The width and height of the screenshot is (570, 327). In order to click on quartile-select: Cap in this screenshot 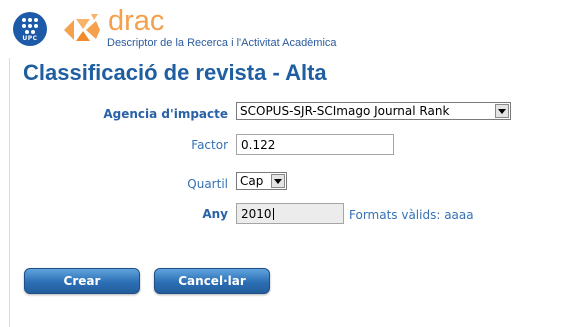, I will do `click(261, 181)`.